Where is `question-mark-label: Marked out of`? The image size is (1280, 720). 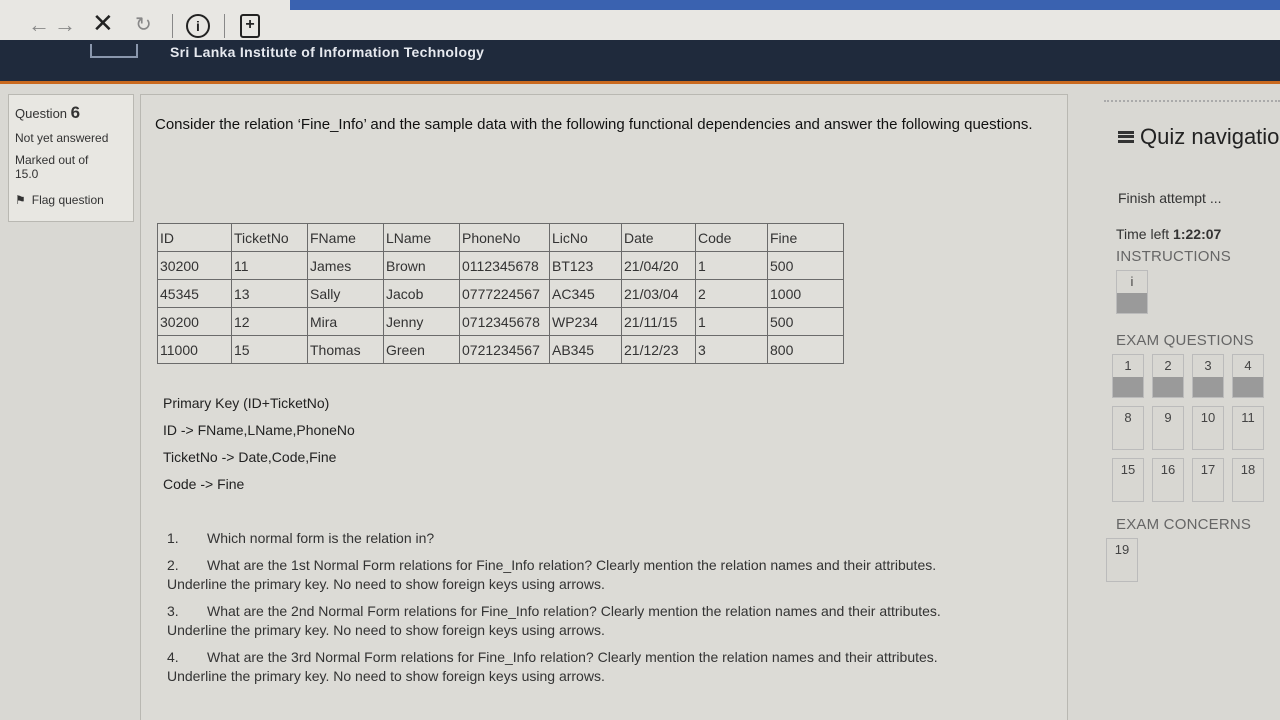 question-mark-label: Marked out of is located at coordinates (52, 160).